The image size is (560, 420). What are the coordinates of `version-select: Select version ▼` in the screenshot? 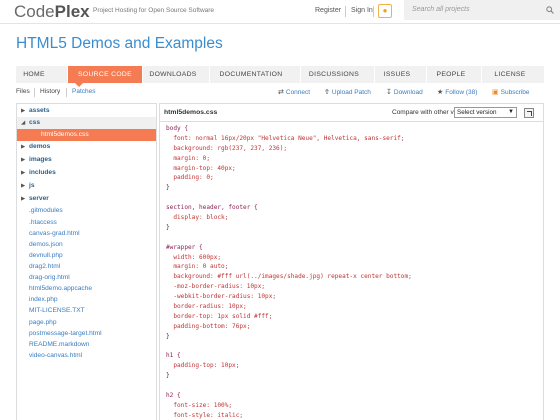 It's located at (485, 112).